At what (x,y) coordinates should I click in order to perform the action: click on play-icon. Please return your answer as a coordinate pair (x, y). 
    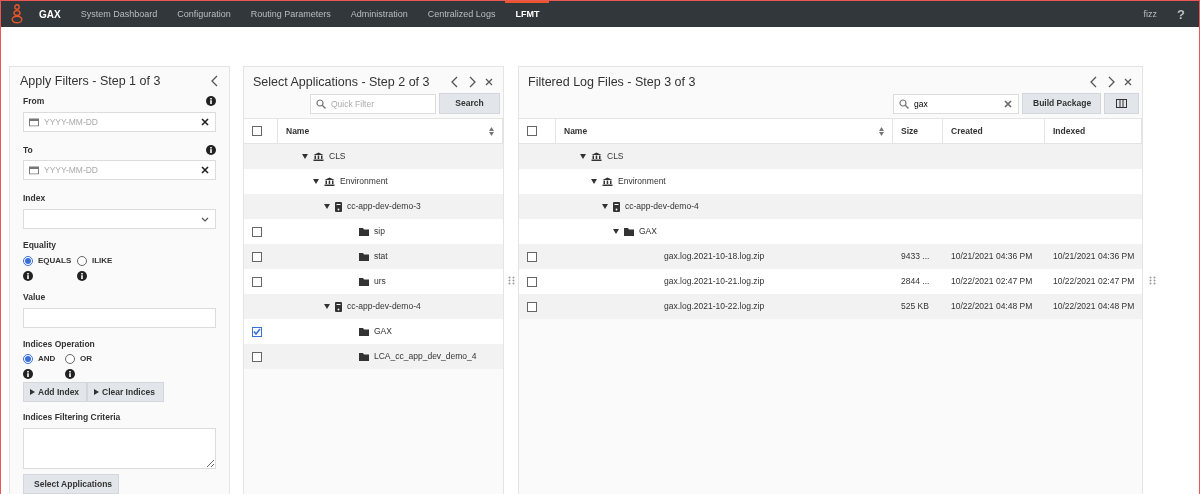
    Looking at the image, I should click on (96, 392).